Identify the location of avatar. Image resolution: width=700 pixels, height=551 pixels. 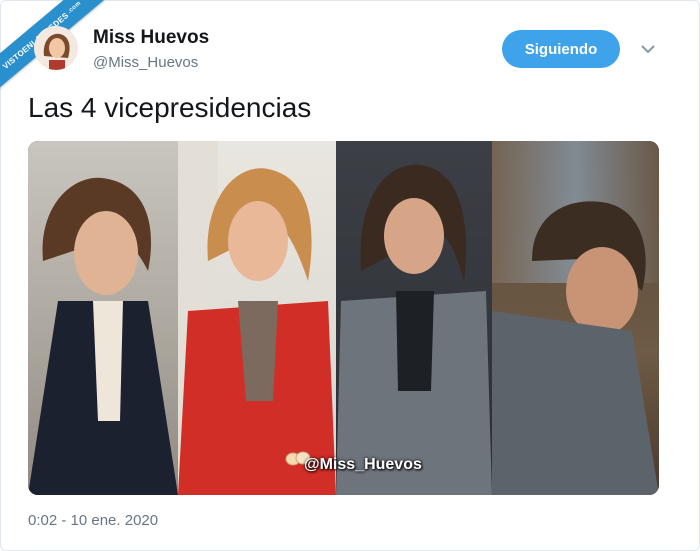
(56, 48).